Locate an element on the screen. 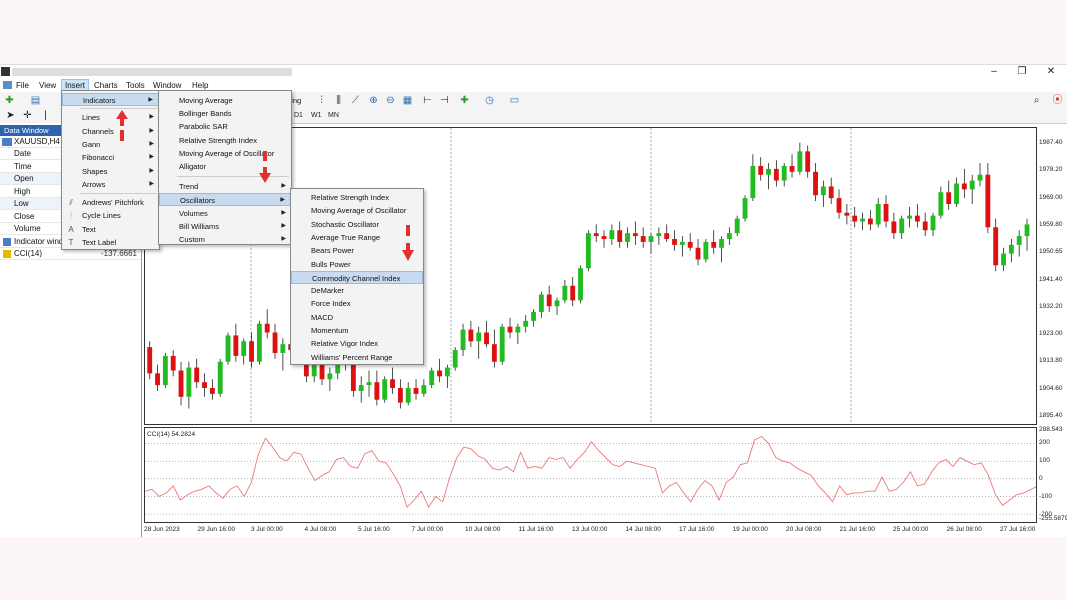 The height and width of the screenshot is (600, 1067). tile-windows-icon: ▦ is located at coordinates (407, 100).